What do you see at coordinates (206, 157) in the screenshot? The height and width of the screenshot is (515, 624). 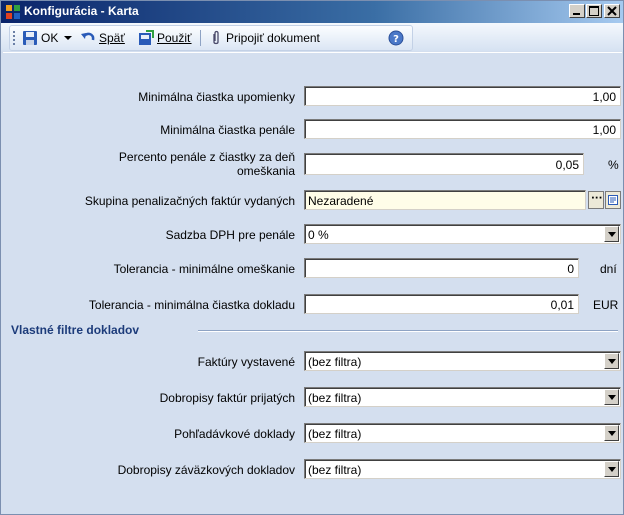 I see `penalty-percent-label-line1: Percento penále z čiastky za deň` at bounding box center [206, 157].